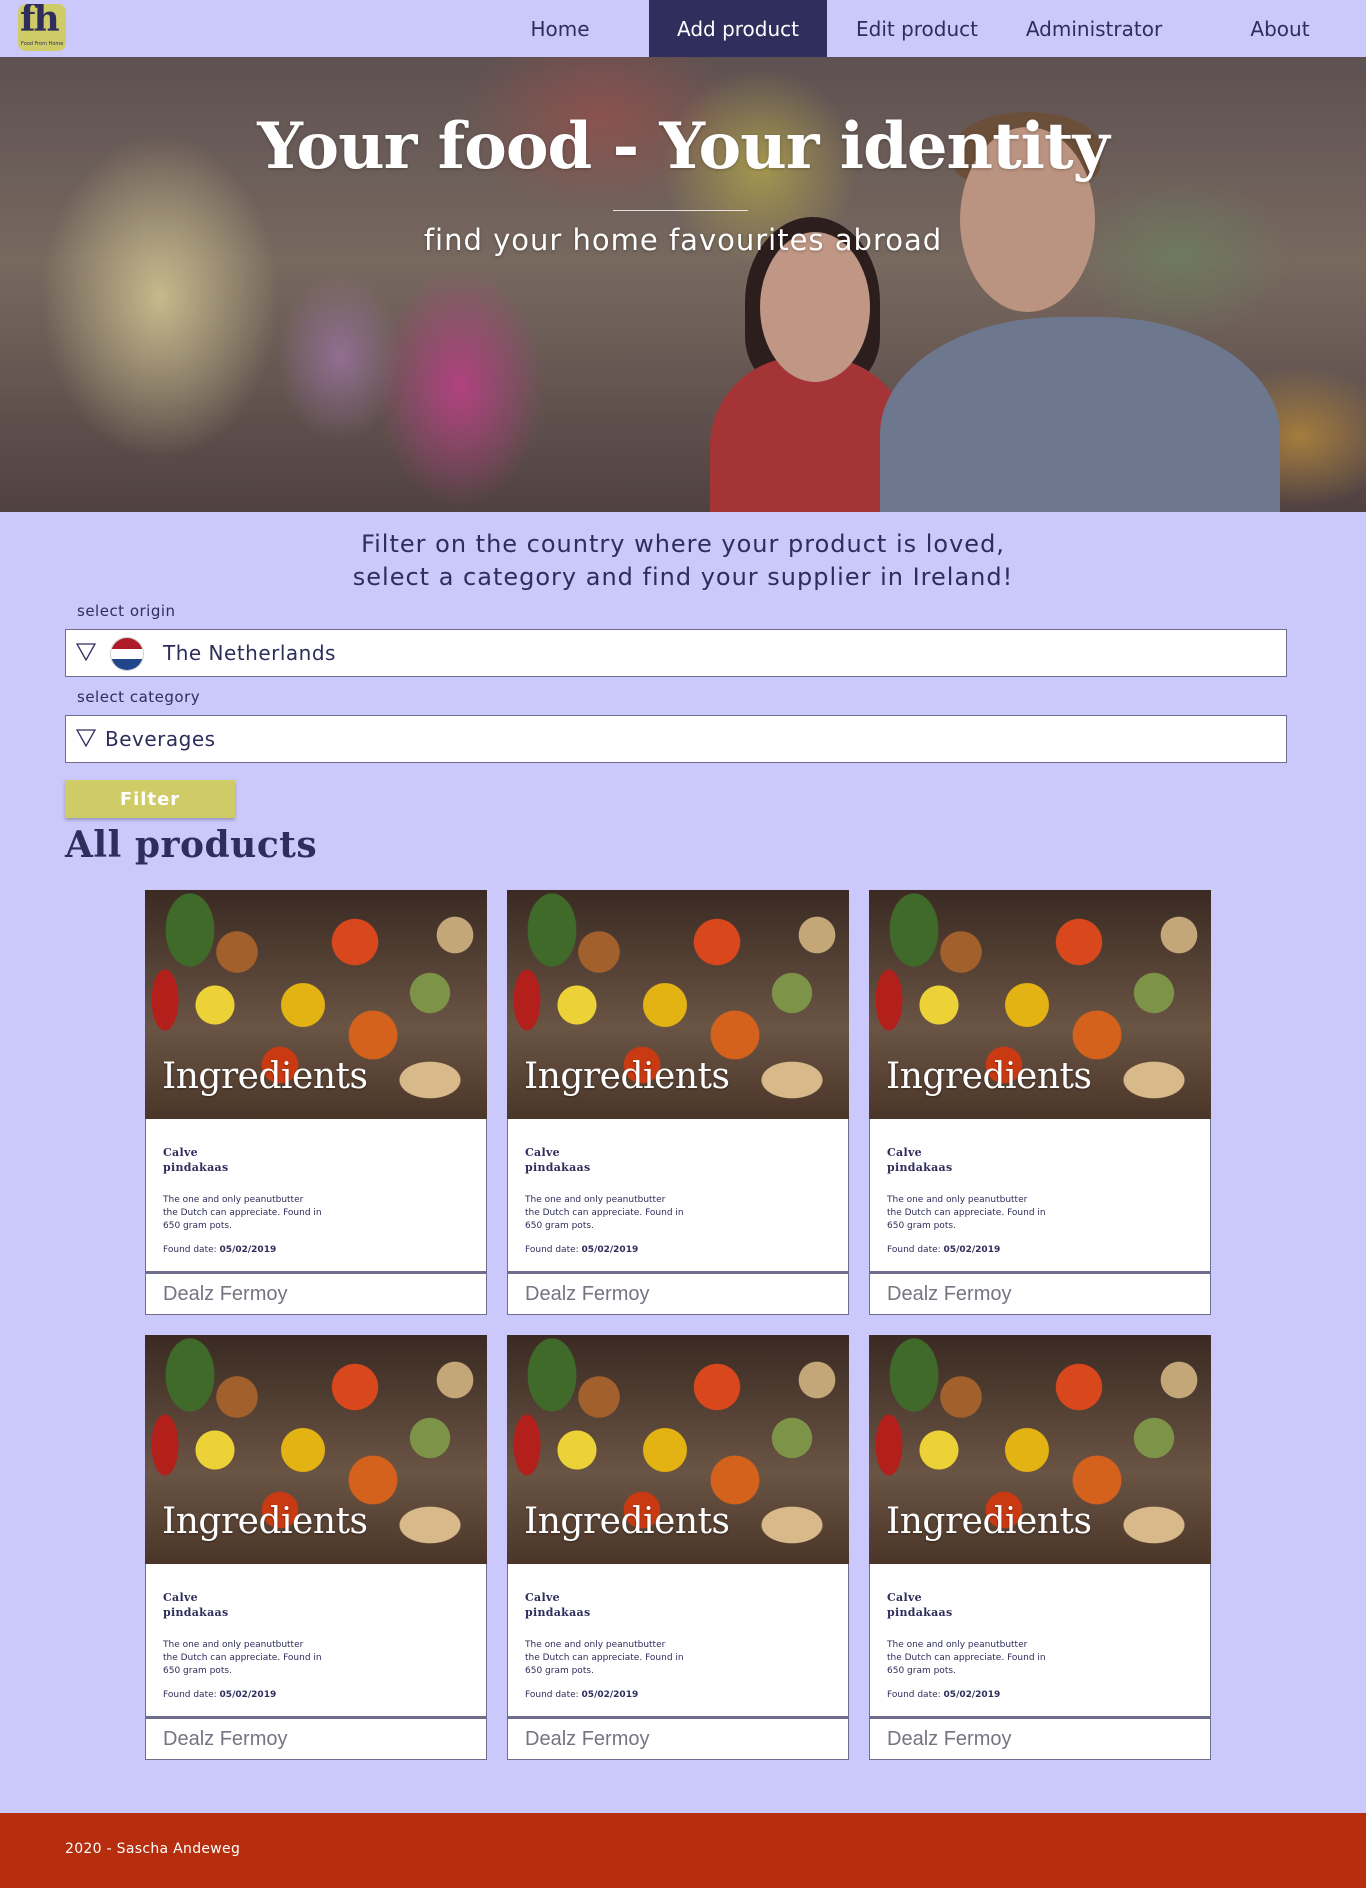 The image size is (1366, 1888). Describe the element at coordinates (738, 28) in the screenshot. I see `nav-add-product: Add product` at that location.